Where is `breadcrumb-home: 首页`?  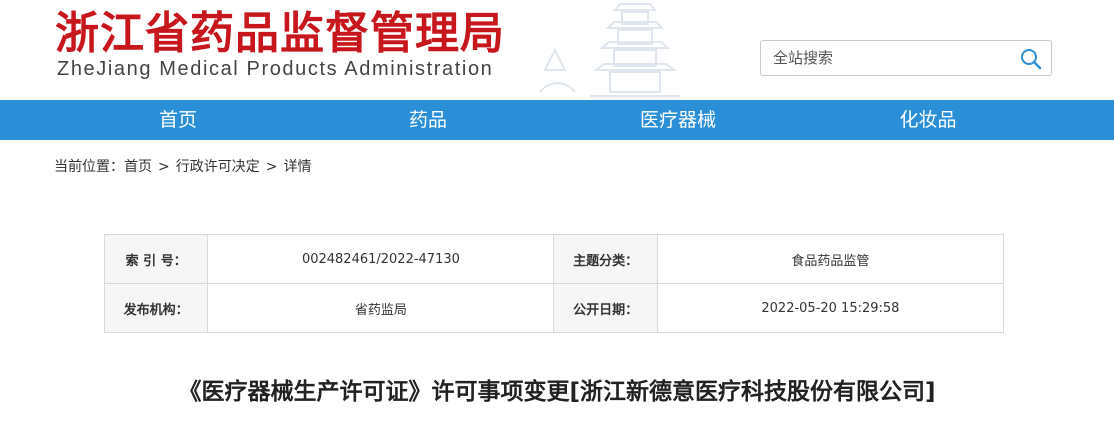 breadcrumb-home: 首页 is located at coordinates (138, 166).